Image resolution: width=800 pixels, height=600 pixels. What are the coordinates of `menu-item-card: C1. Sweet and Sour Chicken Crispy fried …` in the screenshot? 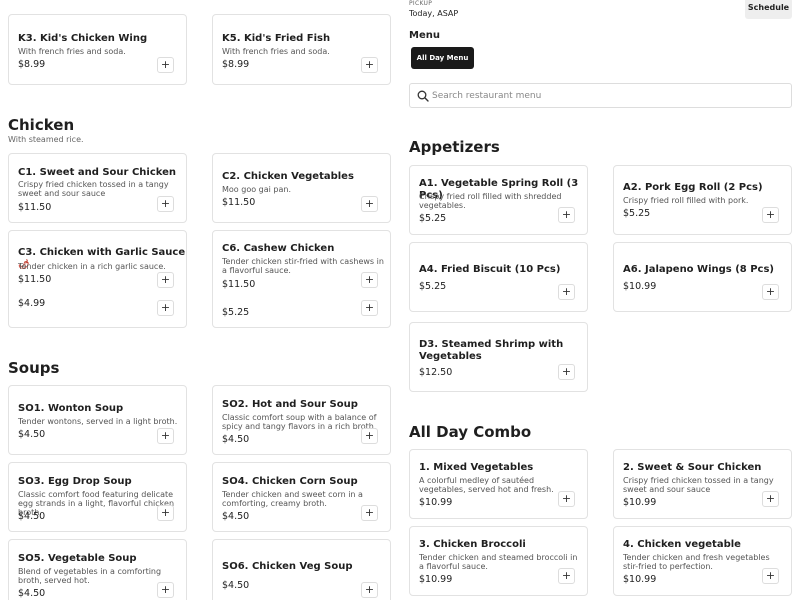 It's located at (97, 188).